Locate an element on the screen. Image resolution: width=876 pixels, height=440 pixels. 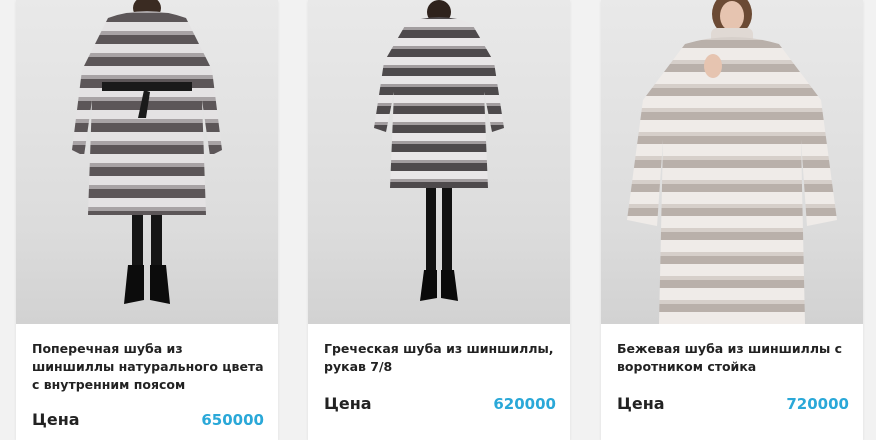
price-value: 720000 is located at coordinates (817, 404).